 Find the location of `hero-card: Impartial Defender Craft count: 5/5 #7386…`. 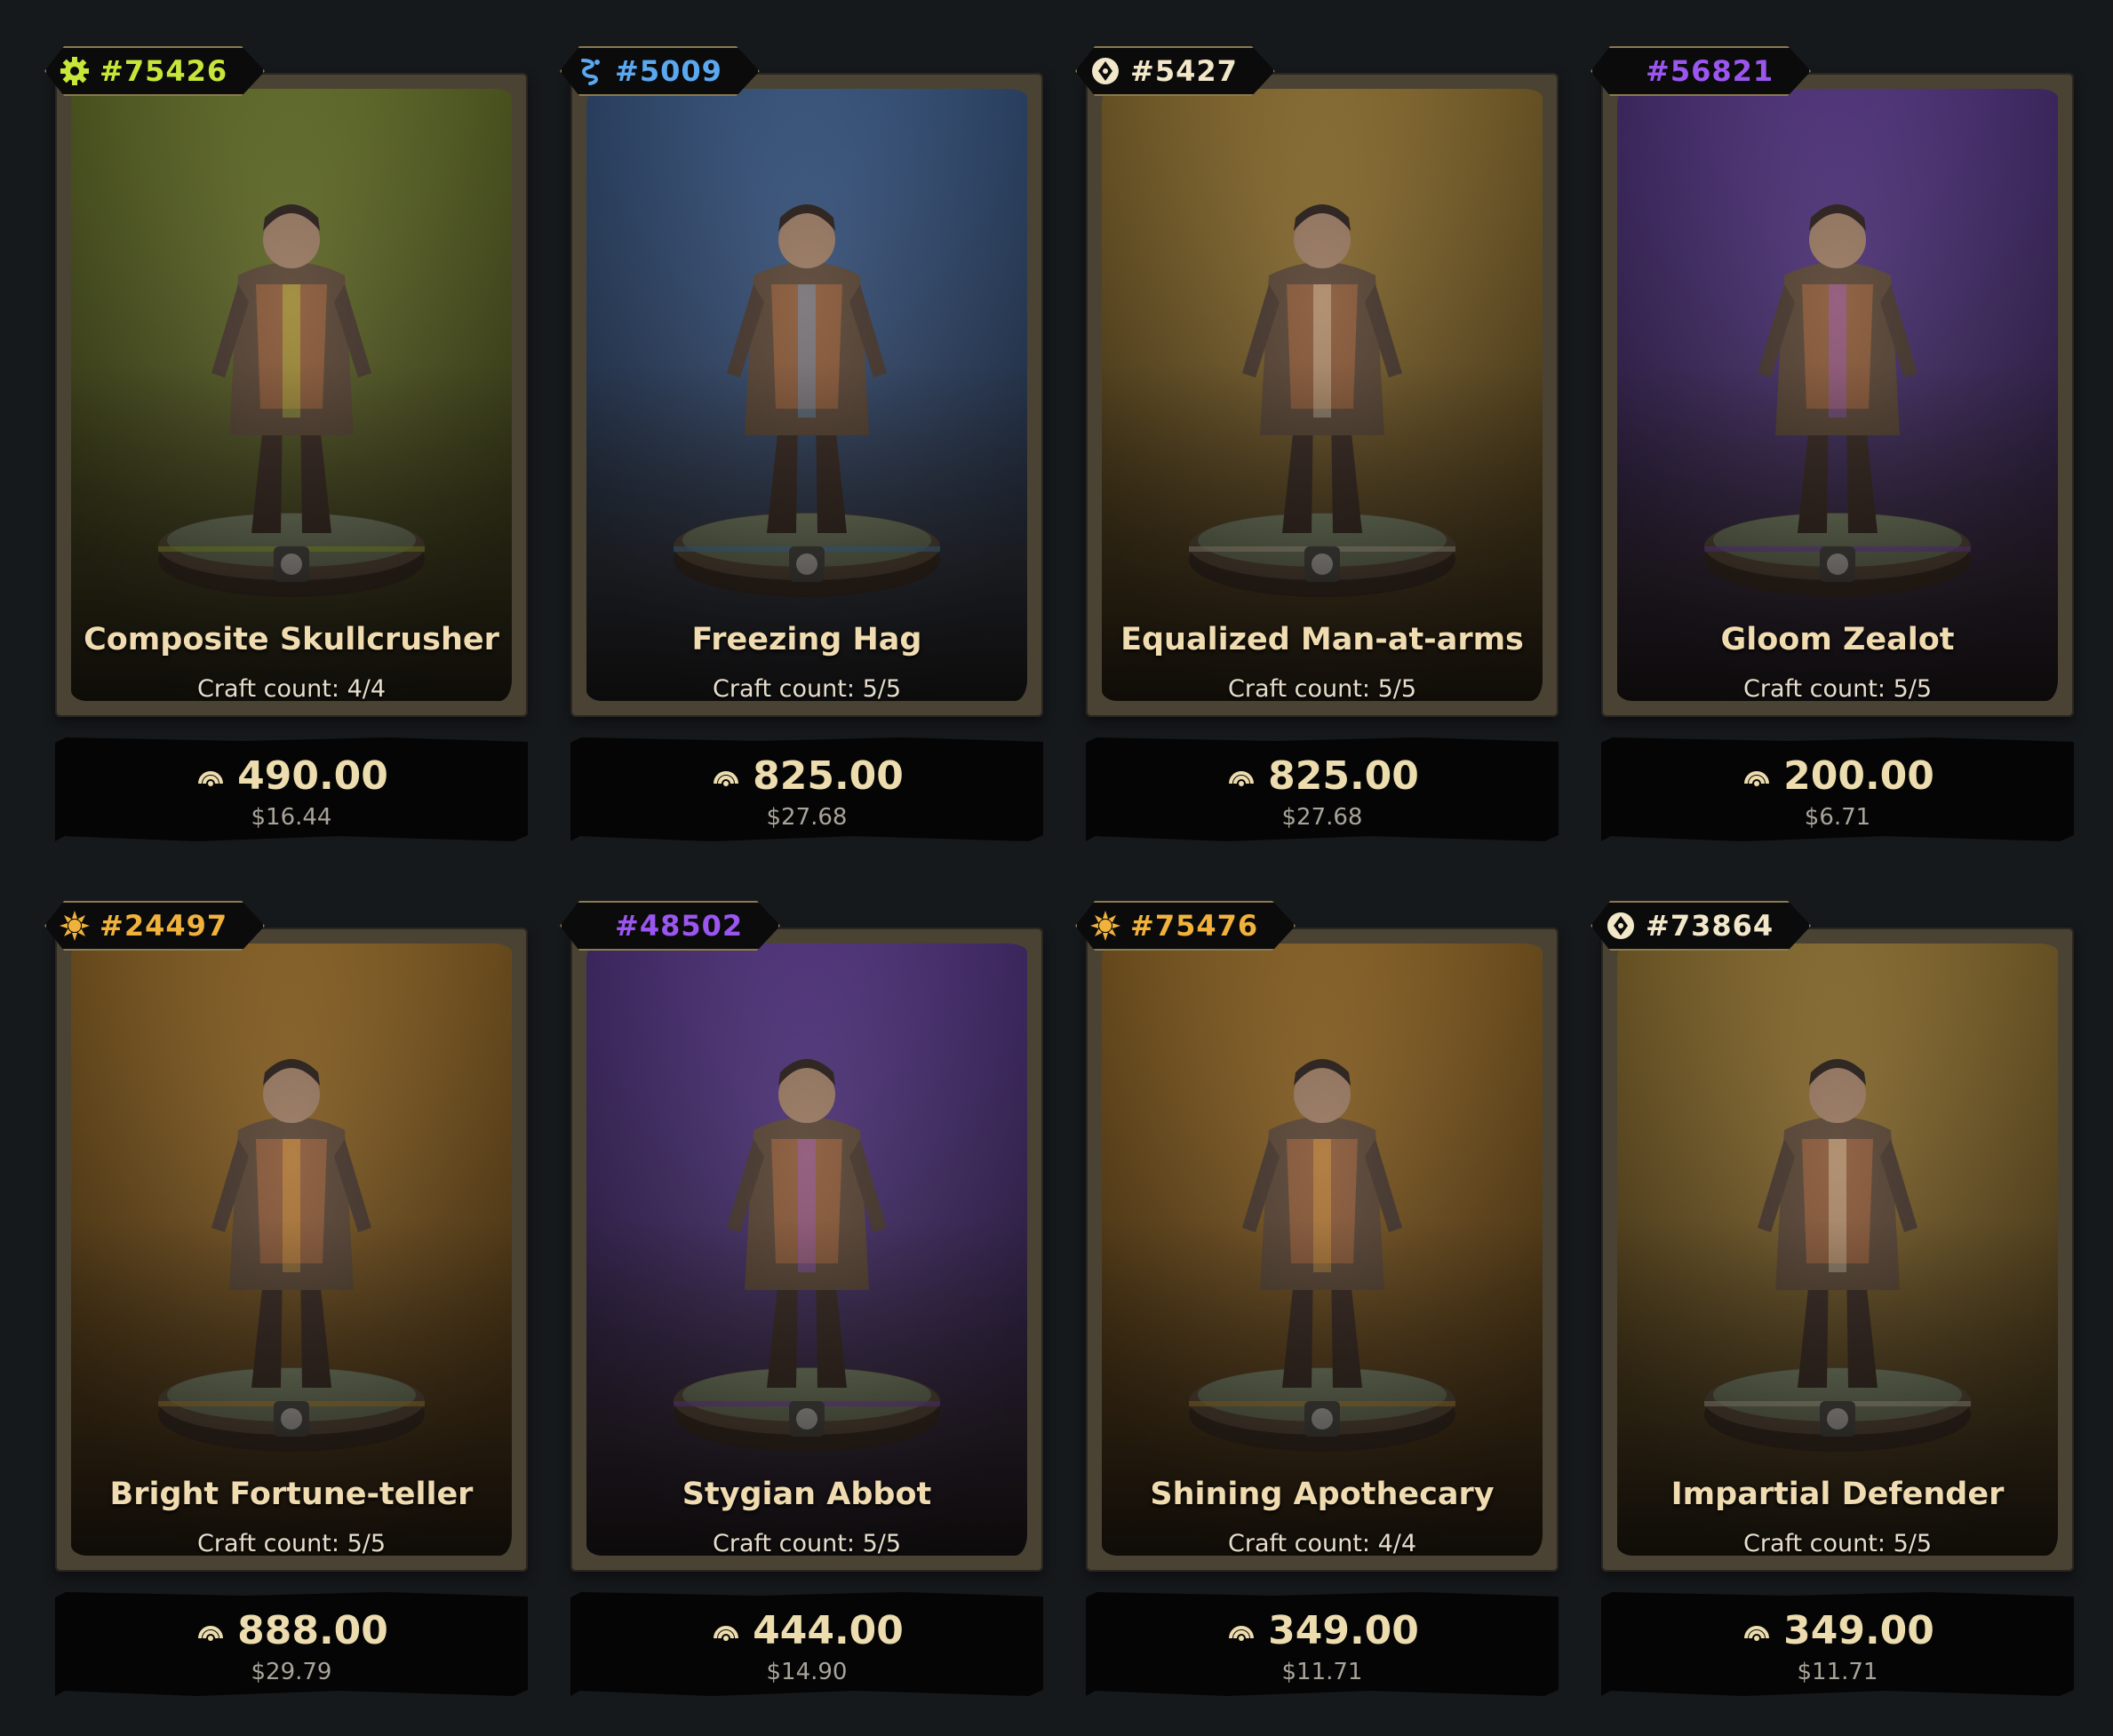

hero-card: Impartial Defender Craft count: 5/5 #7386… is located at coordinates (1838, 1298).